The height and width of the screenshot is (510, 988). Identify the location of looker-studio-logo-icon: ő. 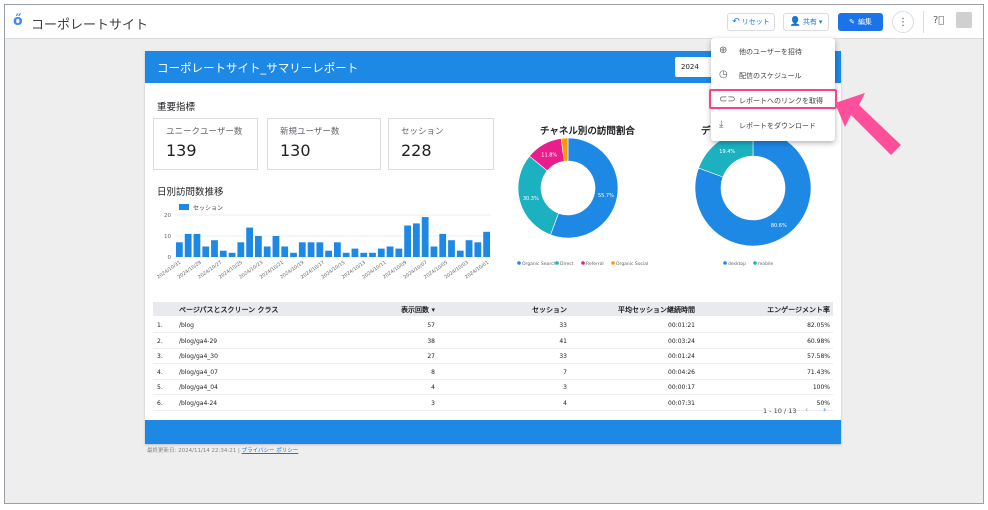
(18, 21).